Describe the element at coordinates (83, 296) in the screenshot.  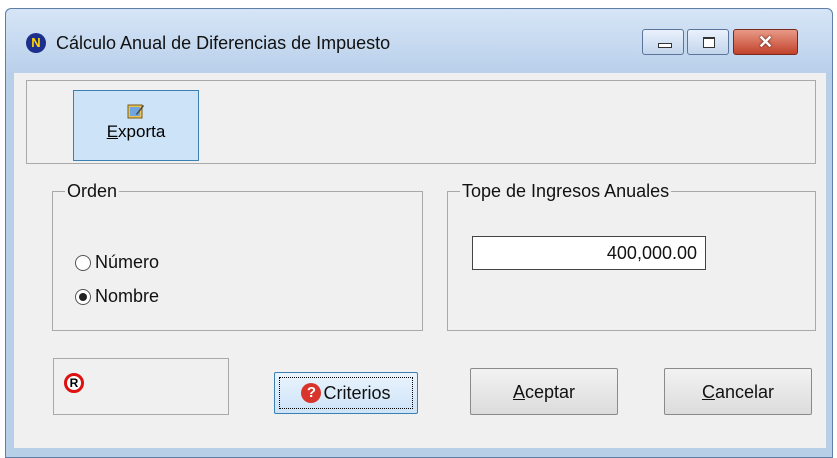
I see `radio-nombre-circle` at that location.